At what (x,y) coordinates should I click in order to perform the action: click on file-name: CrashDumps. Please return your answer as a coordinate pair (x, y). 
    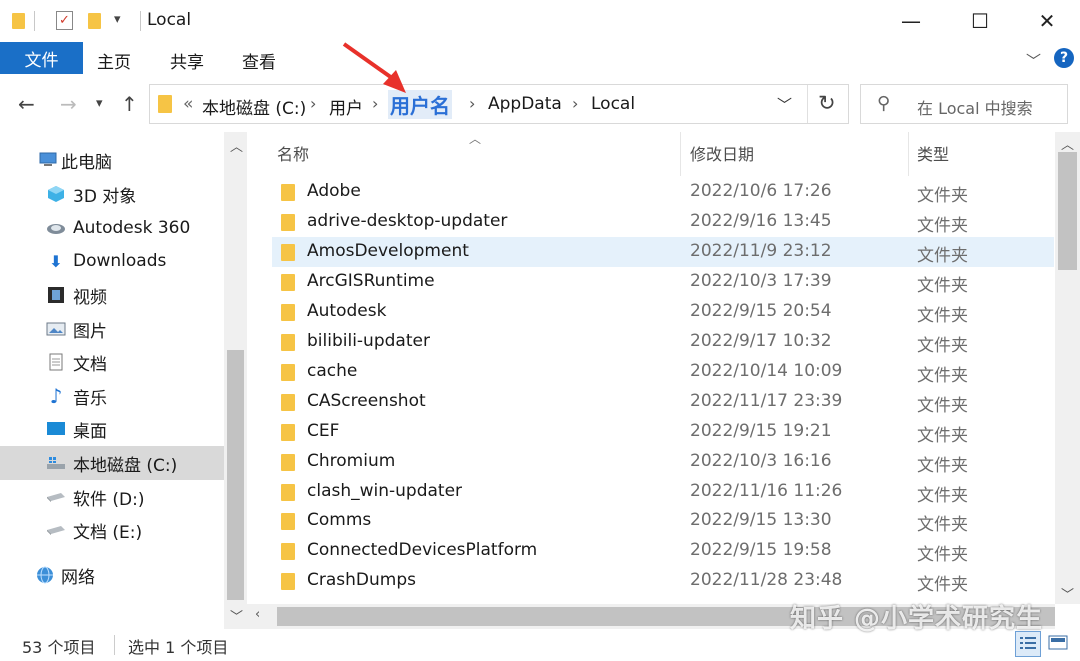
    Looking at the image, I should click on (361, 580).